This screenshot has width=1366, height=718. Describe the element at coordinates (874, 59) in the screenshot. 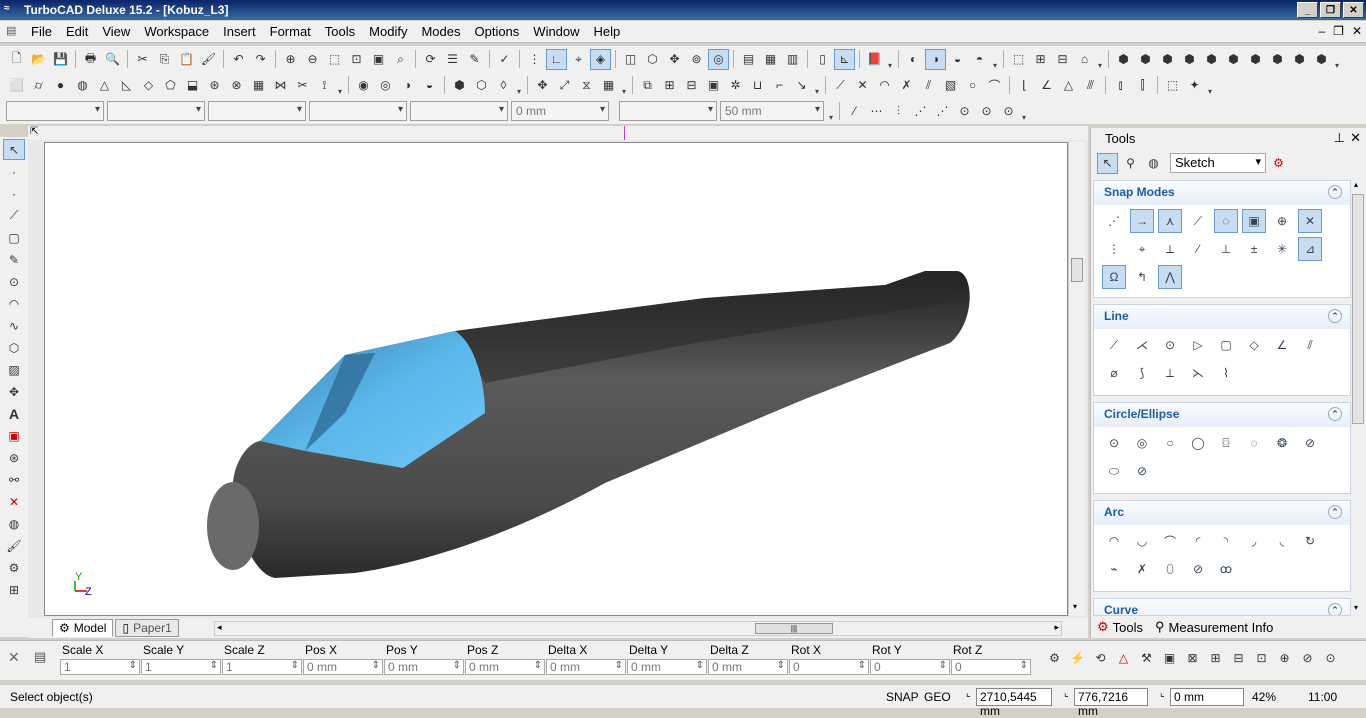

I see `book-icon: 📕` at that location.